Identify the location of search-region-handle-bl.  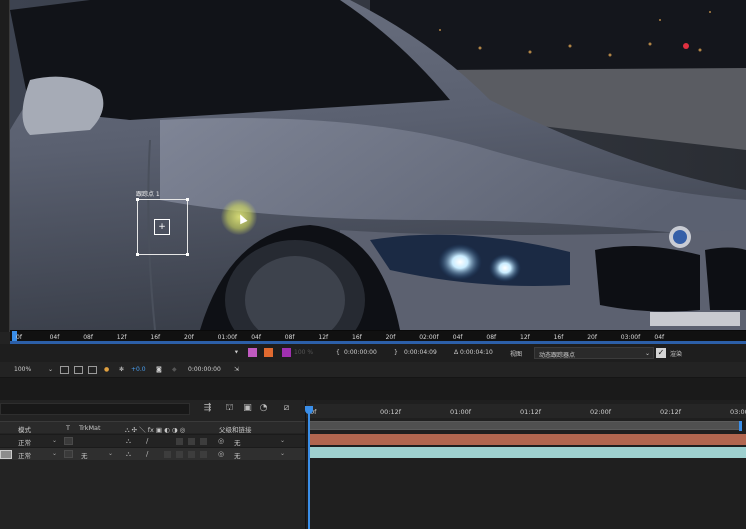
(137, 254).